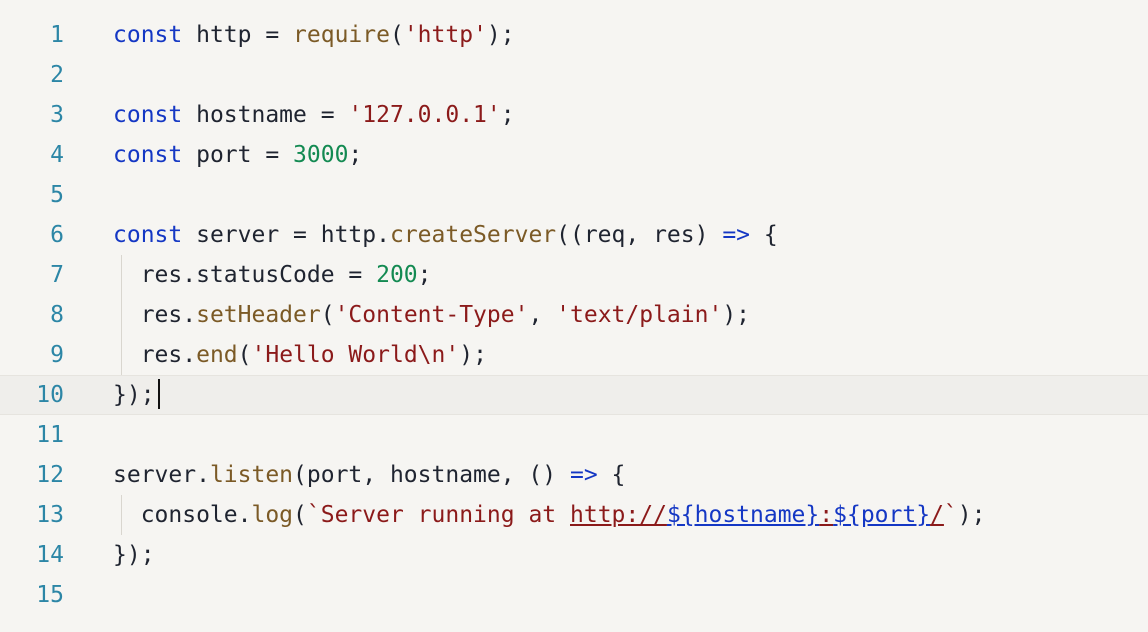  I want to click on code-token: ${port}, so click(882, 515).